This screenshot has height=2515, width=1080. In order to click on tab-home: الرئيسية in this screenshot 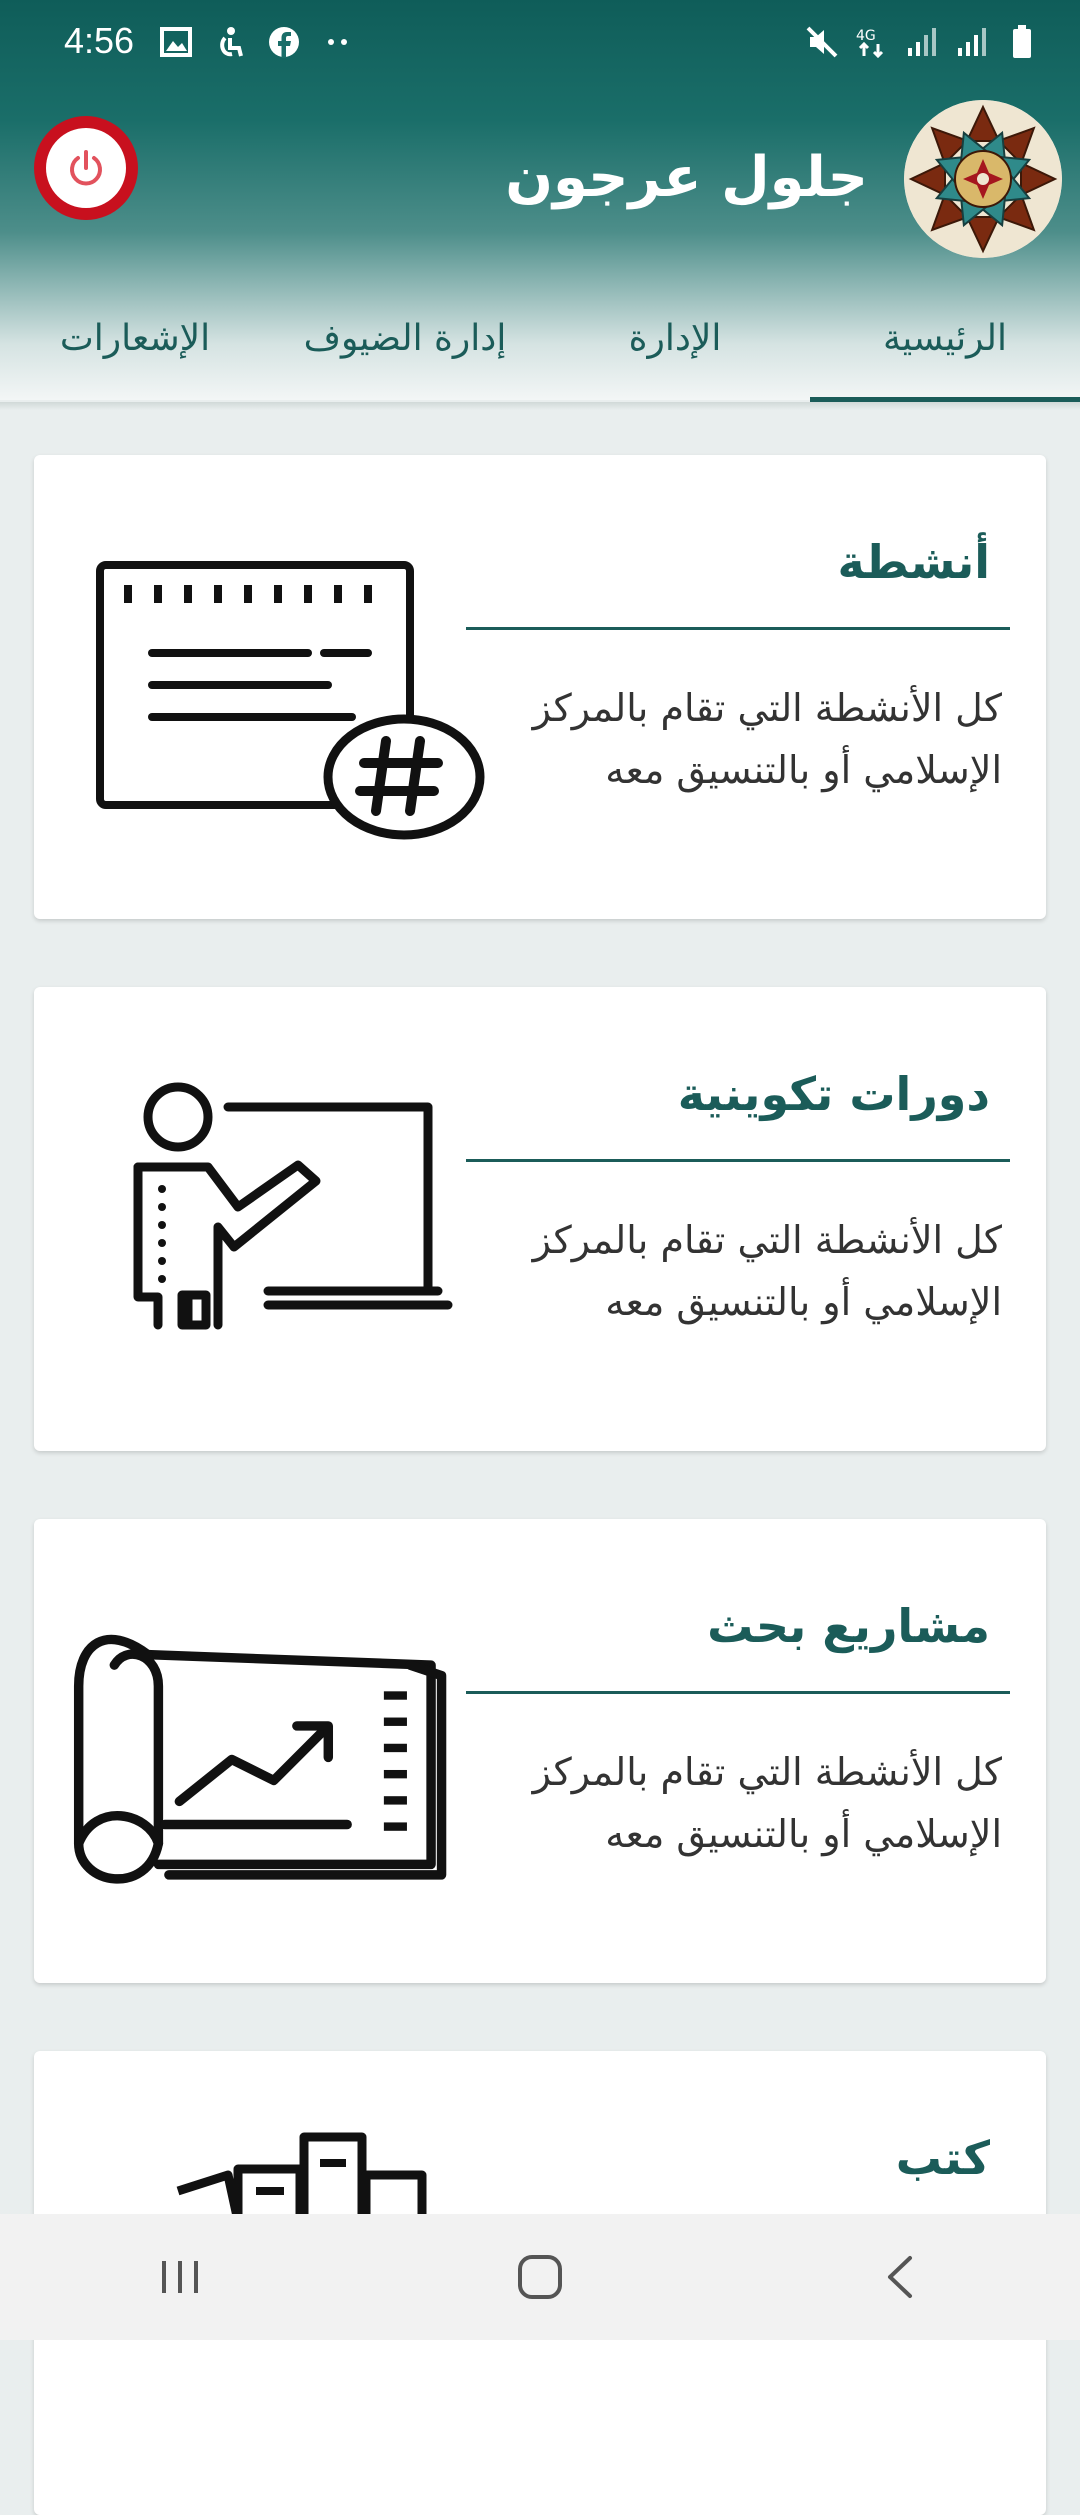, I will do `click(945, 346)`.